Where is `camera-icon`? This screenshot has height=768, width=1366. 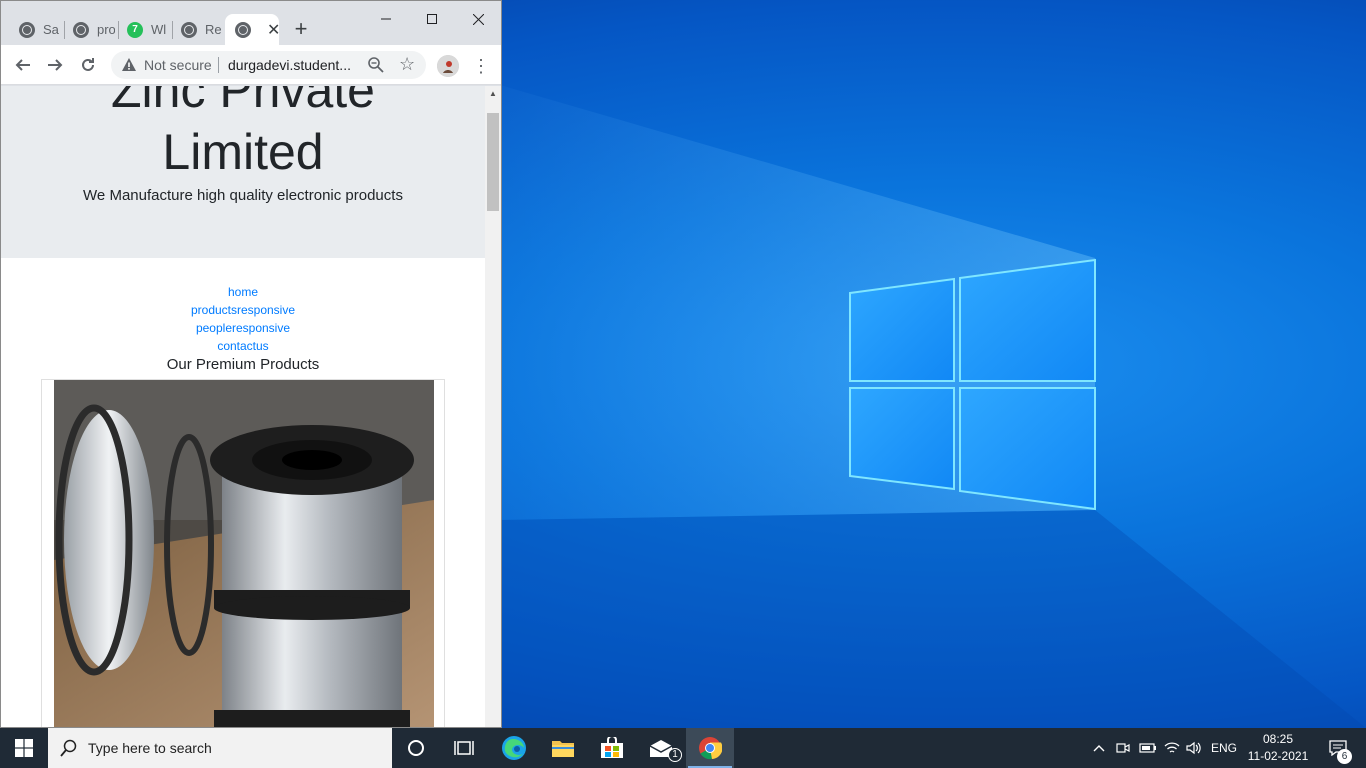
camera-icon is located at coordinates (1123, 748).